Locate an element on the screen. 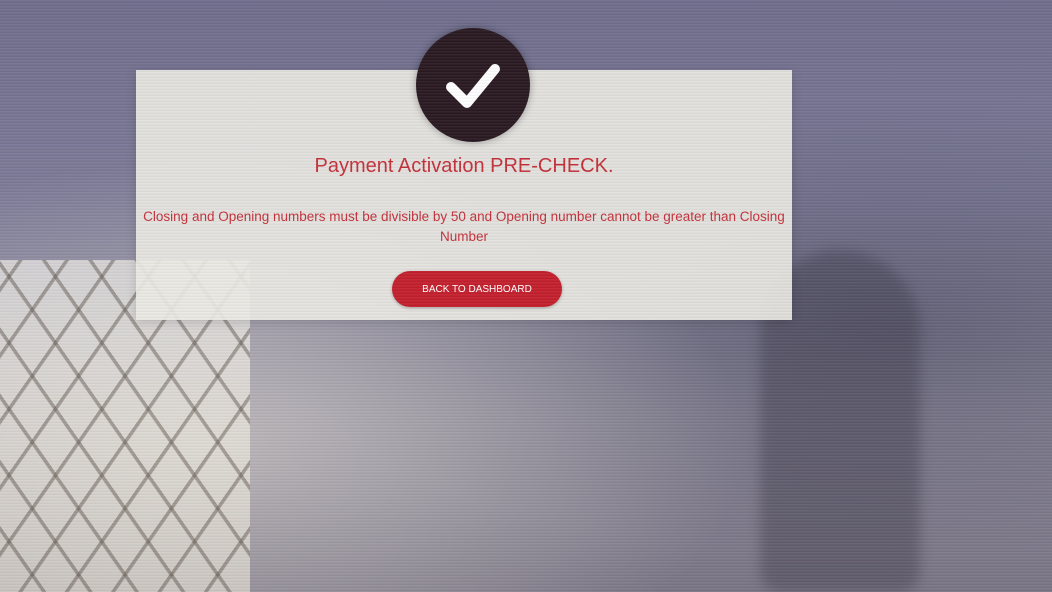 The width and height of the screenshot is (1052, 592). checkmark-icon is located at coordinates (473, 85).